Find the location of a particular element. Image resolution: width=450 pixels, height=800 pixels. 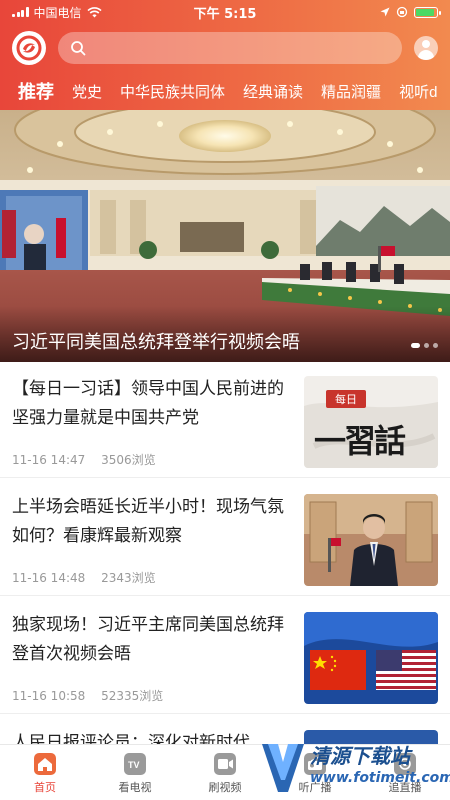

tab-classic-reading: 经典诵读 is located at coordinates (273, 91).